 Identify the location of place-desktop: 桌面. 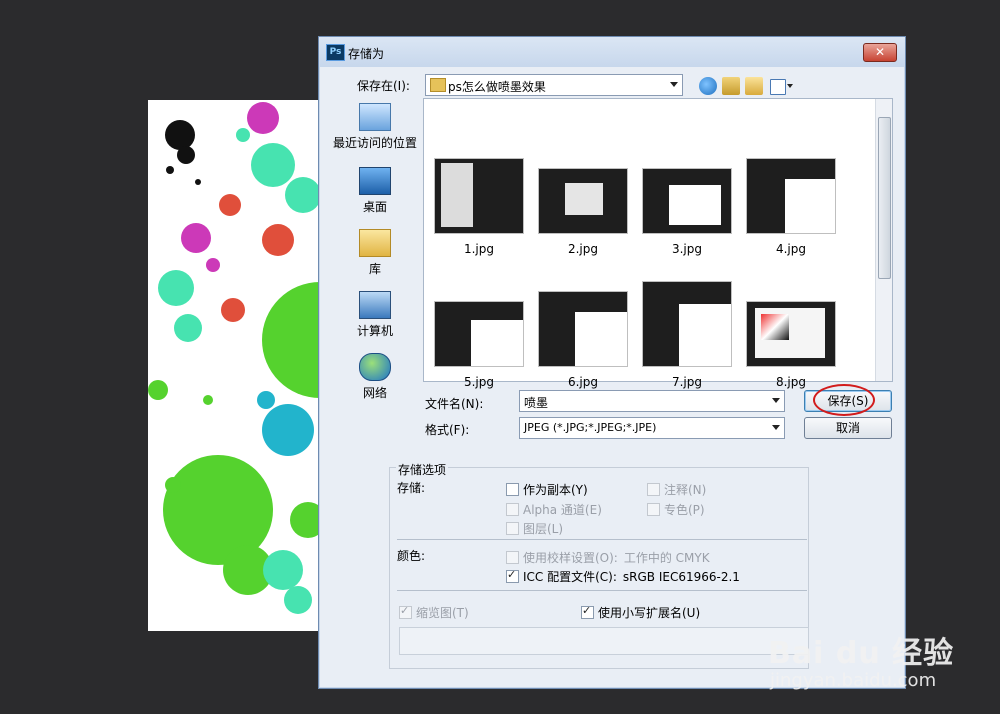
(375, 191).